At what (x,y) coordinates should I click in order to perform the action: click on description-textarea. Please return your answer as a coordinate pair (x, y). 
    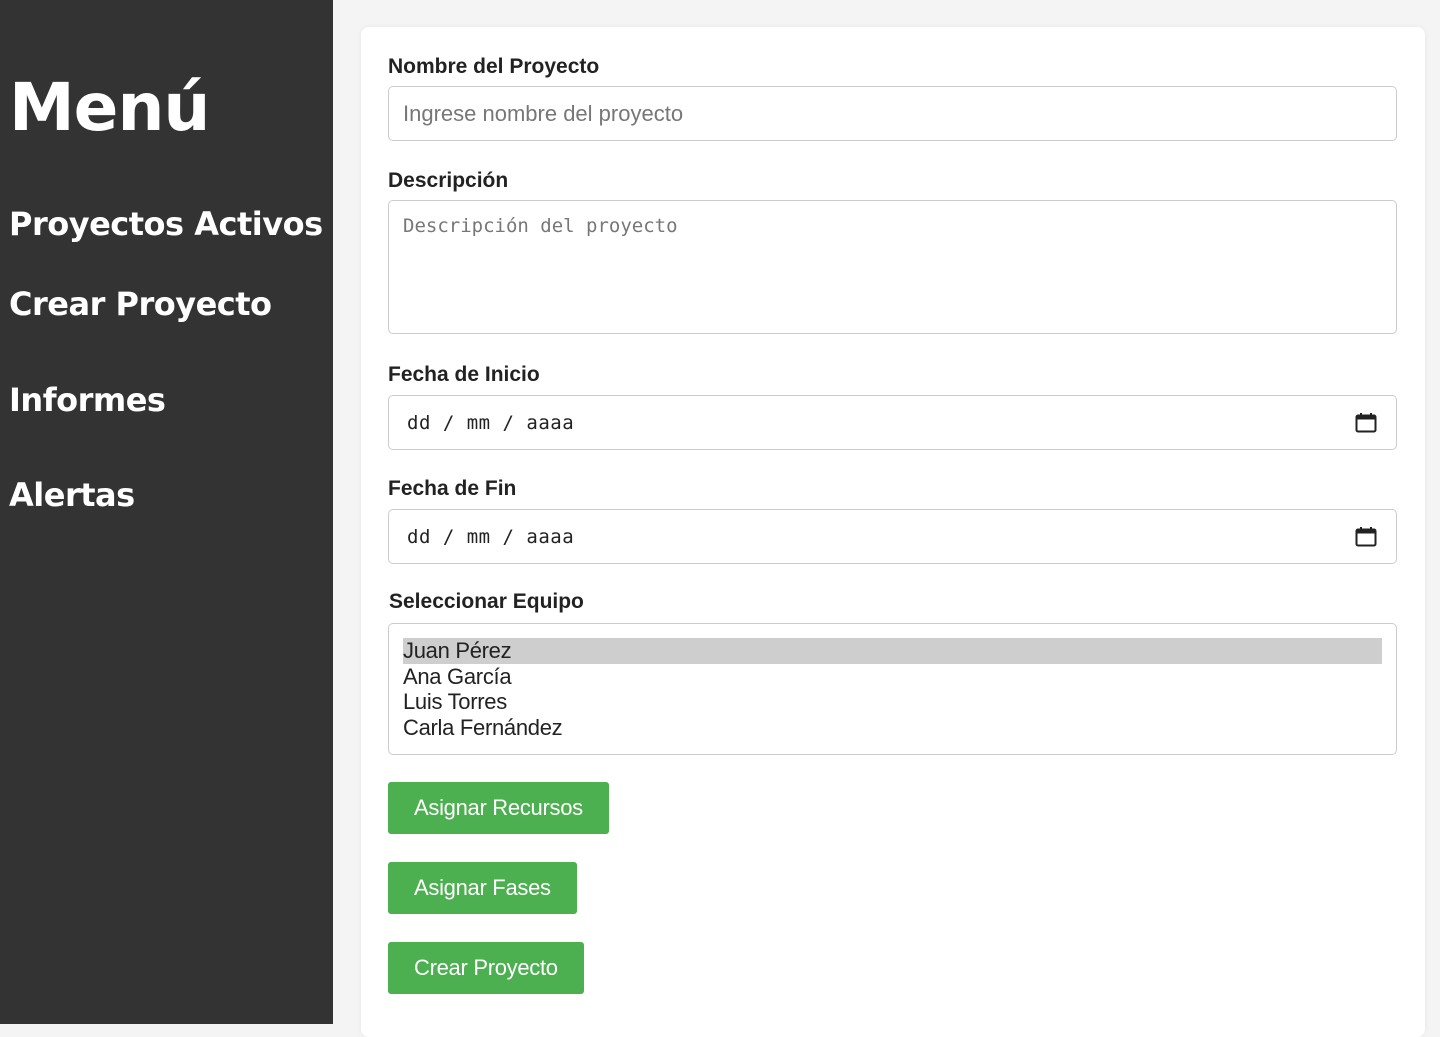
    Looking at the image, I should click on (892, 267).